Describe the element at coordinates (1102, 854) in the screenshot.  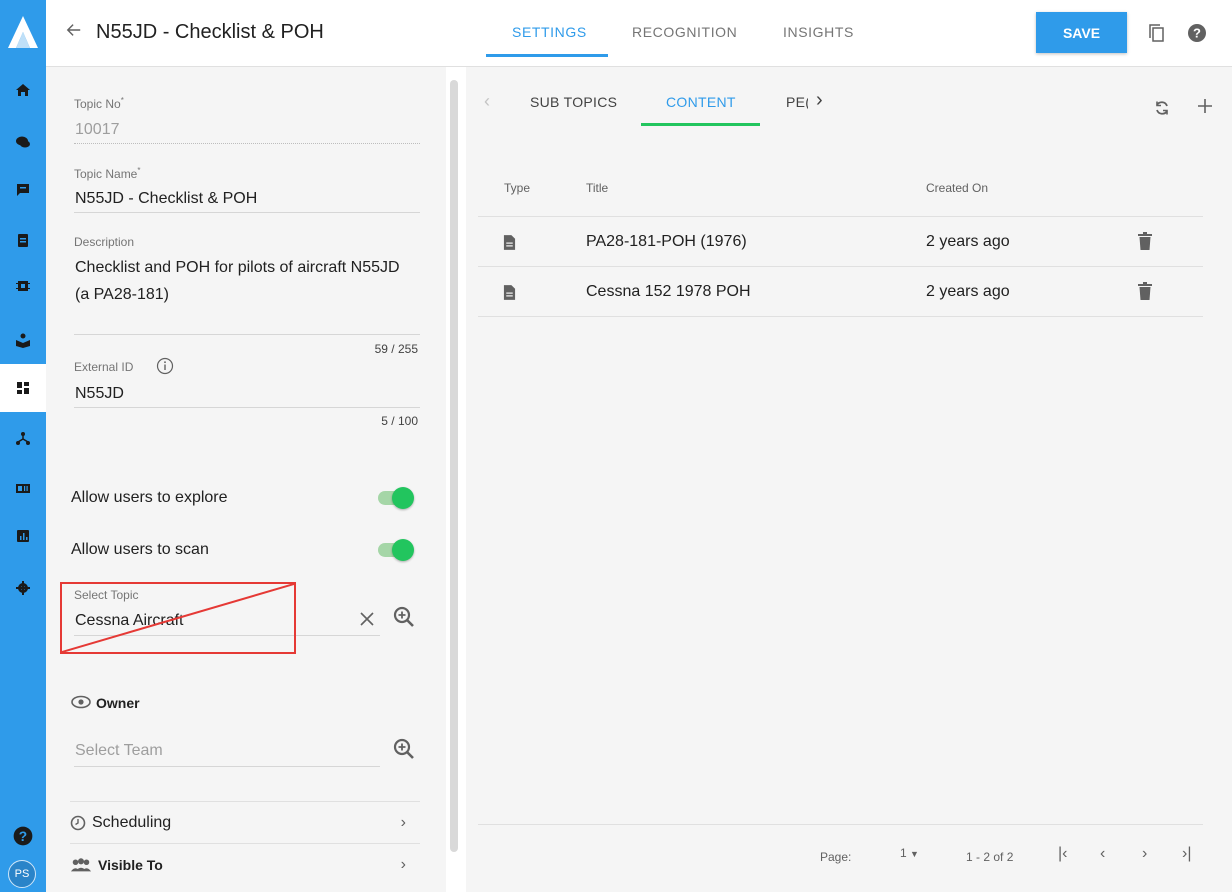
I see `prev-page-icon: ‹` at that location.